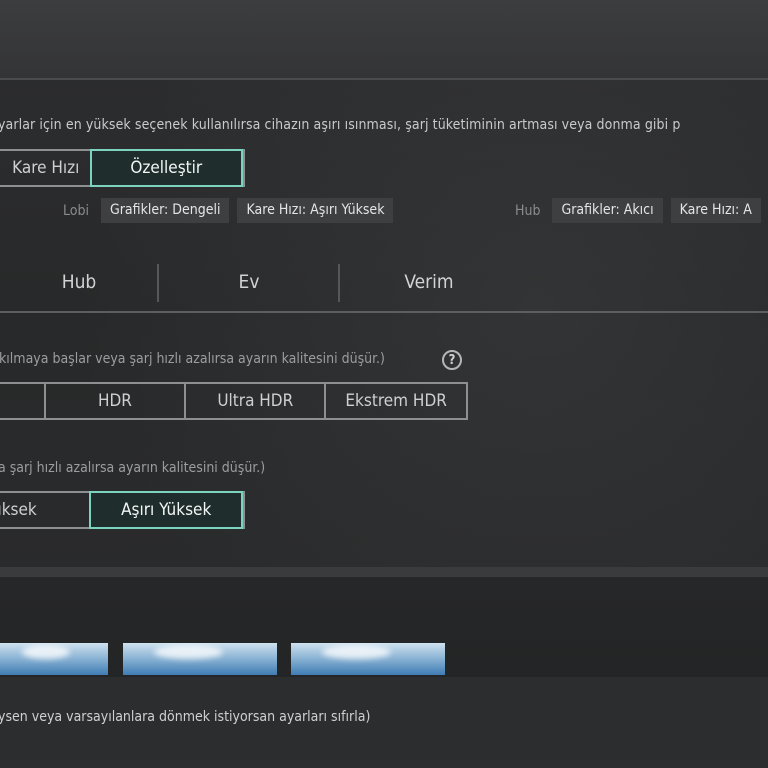 The image size is (768, 768). I want to click on graphics-option-ultra-hdr: Ultra HDR, so click(254, 401).